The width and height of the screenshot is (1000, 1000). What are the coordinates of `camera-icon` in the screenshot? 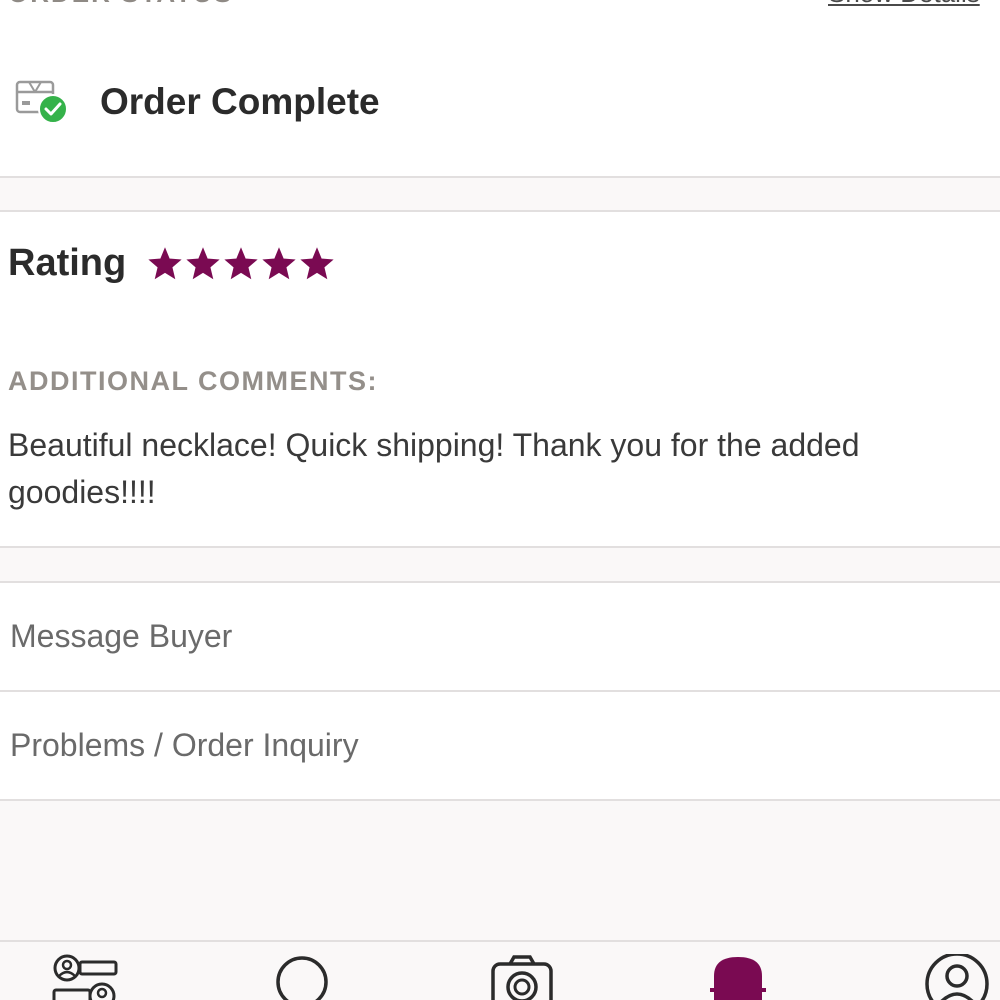 It's located at (522, 977).